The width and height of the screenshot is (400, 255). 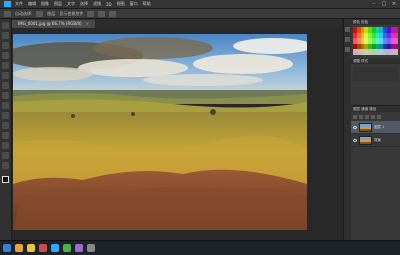 What do you see at coordinates (379, 116) in the screenshot?
I see `filter-shape-icon` at bounding box center [379, 116].